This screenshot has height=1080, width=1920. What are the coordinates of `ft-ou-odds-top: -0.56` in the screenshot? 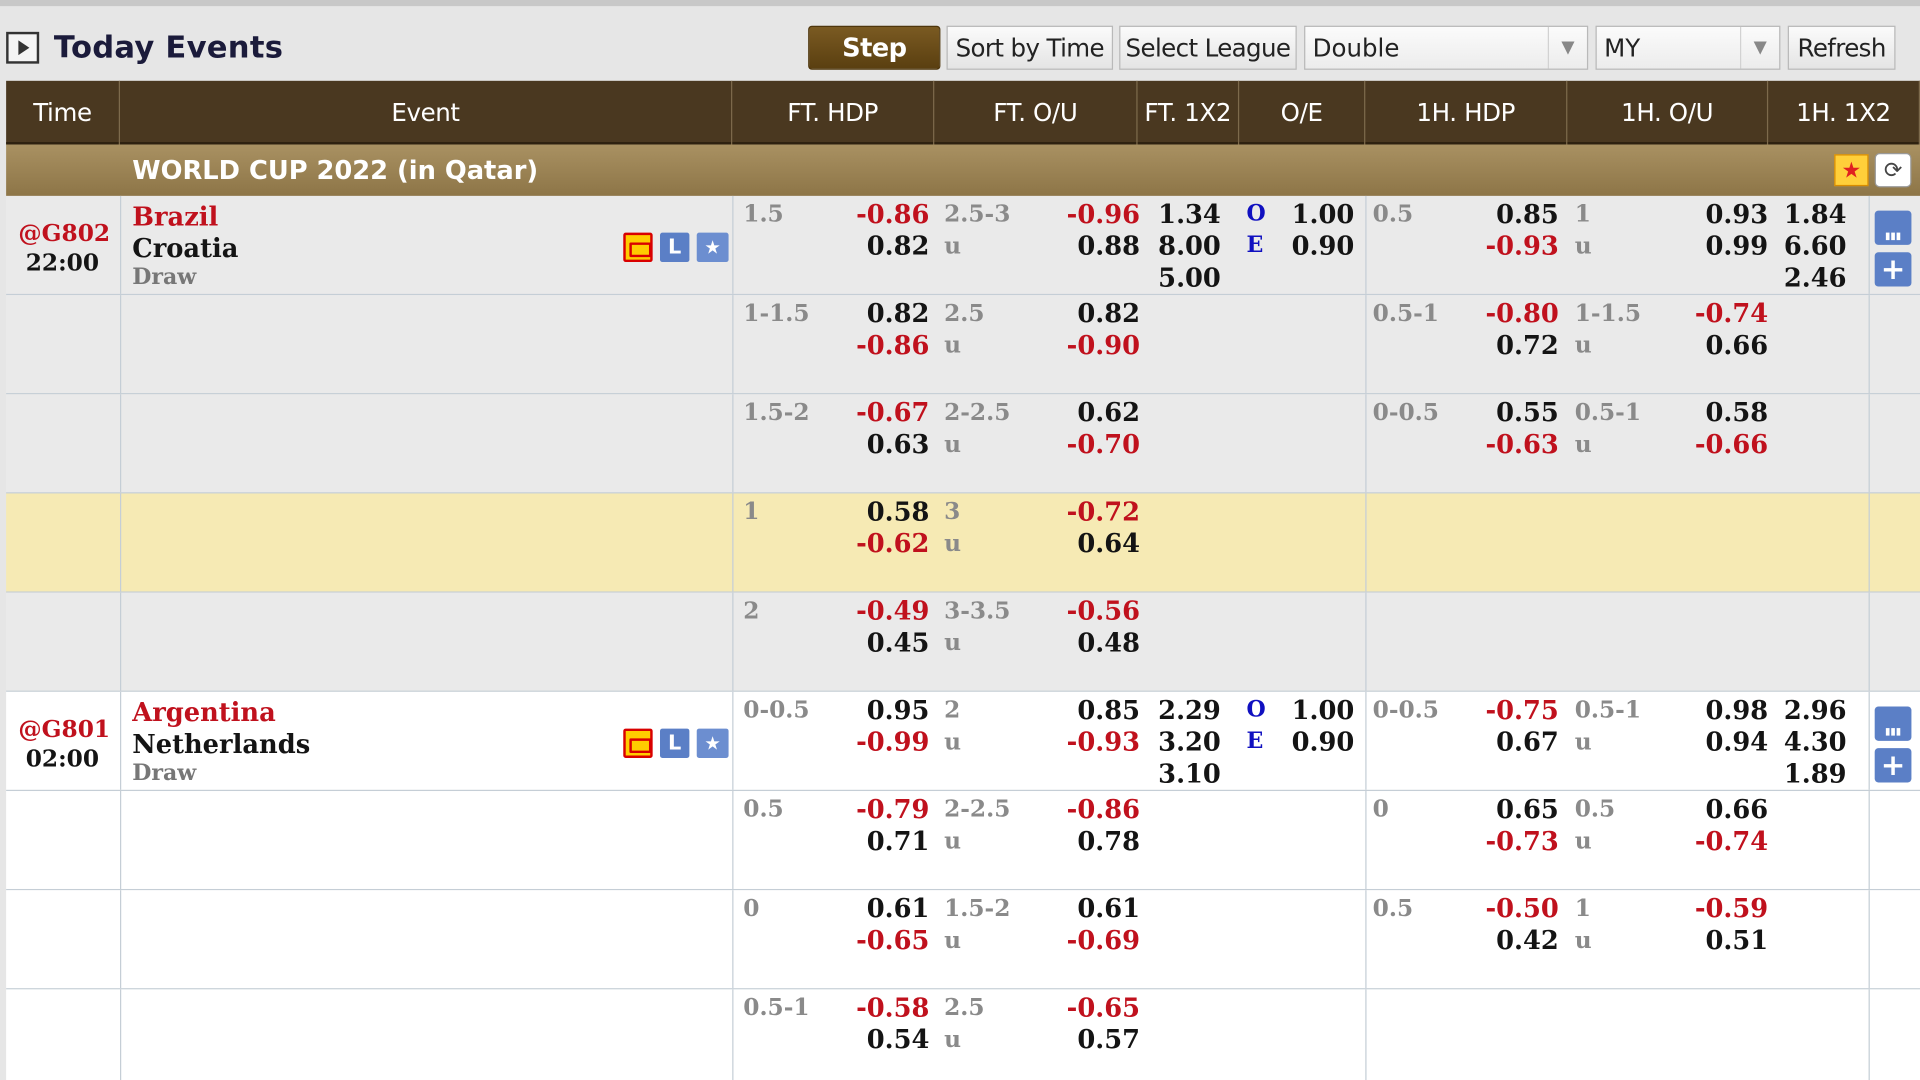 It's located at (1103, 611).